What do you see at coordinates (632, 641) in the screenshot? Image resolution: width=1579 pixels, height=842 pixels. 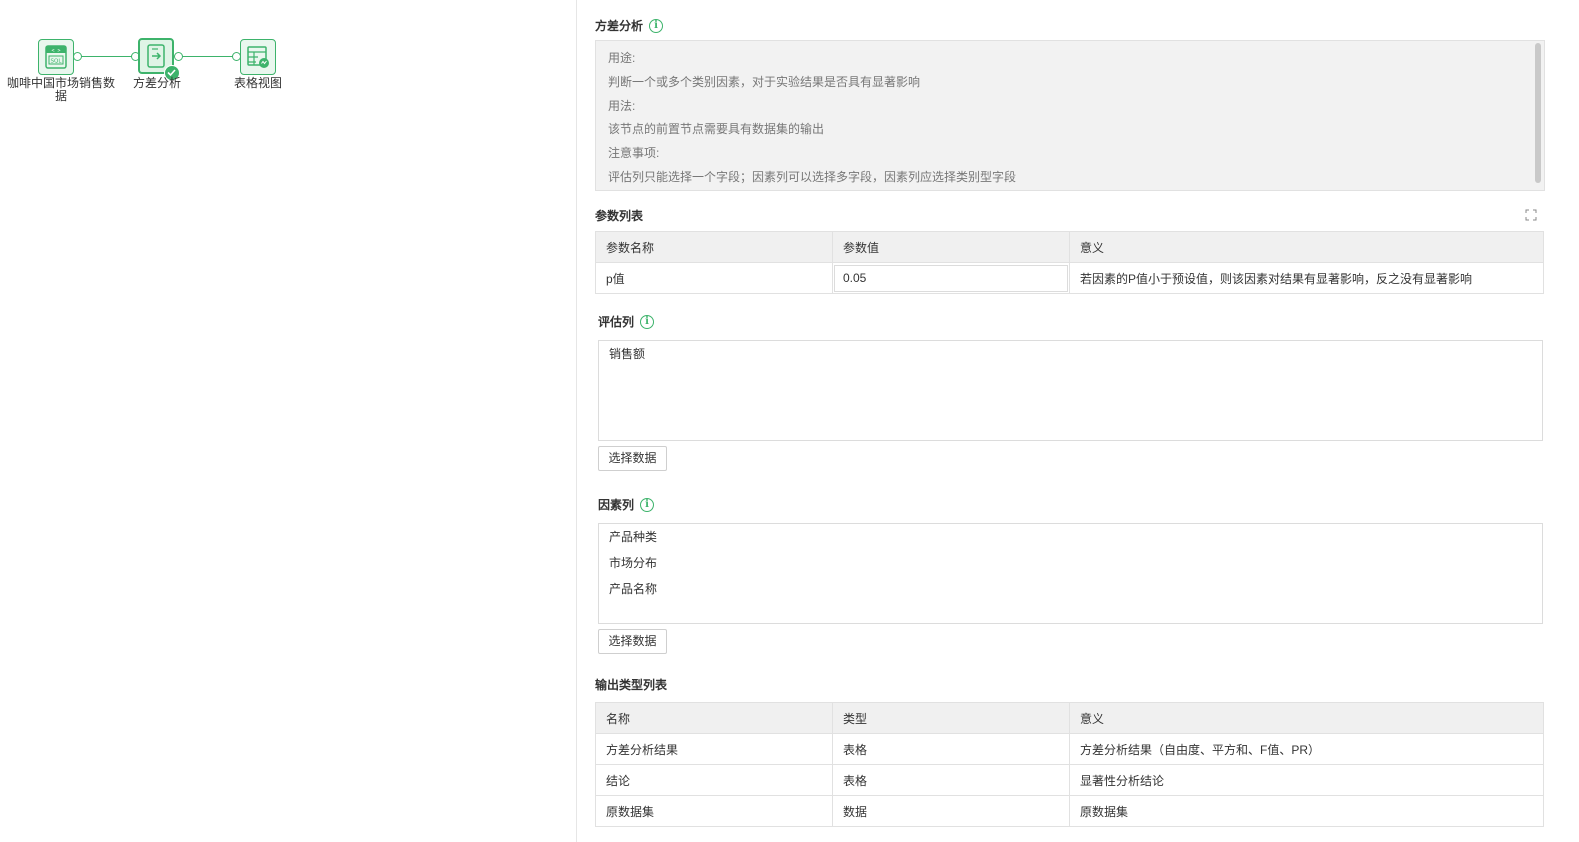 I see `factor-select-data-button: 选择数据` at bounding box center [632, 641].